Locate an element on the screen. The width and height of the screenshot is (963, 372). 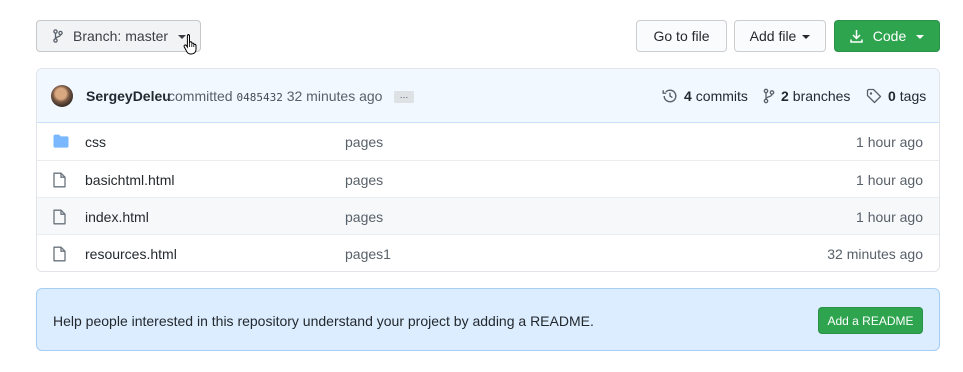
file-row: basichtml.html pages 1 hour ago is located at coordinates (488, 178).